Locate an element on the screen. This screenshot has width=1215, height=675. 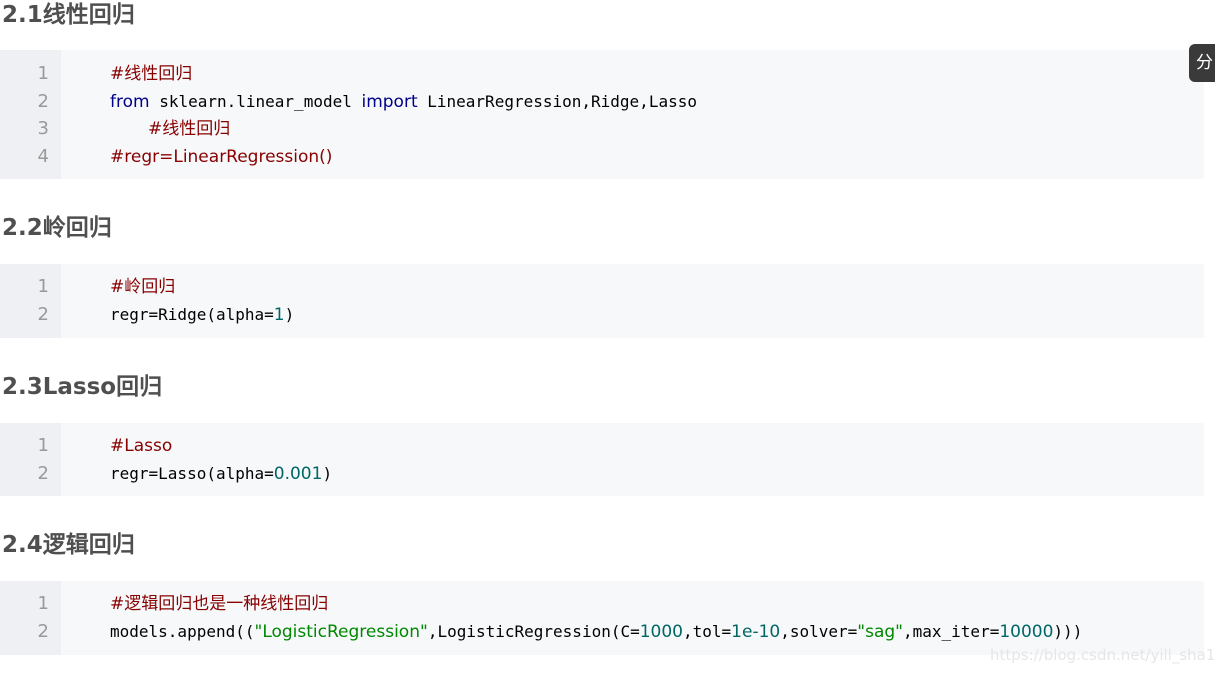
code-plain: sklearn.linear_model is located at coordinates (255, 101).